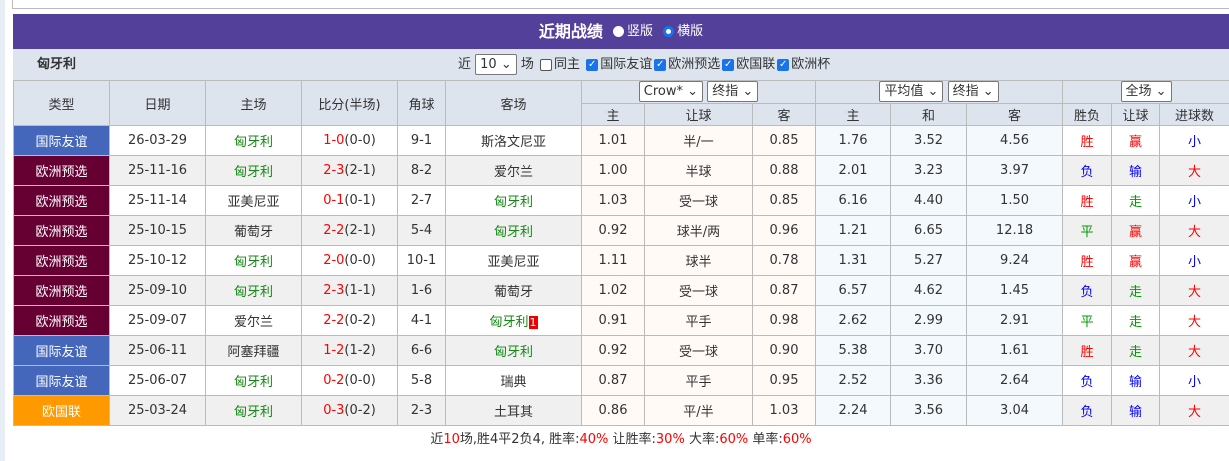 The image size is (1229, 461). I want to click on col-euro-away: 客, so click(1015, 114).